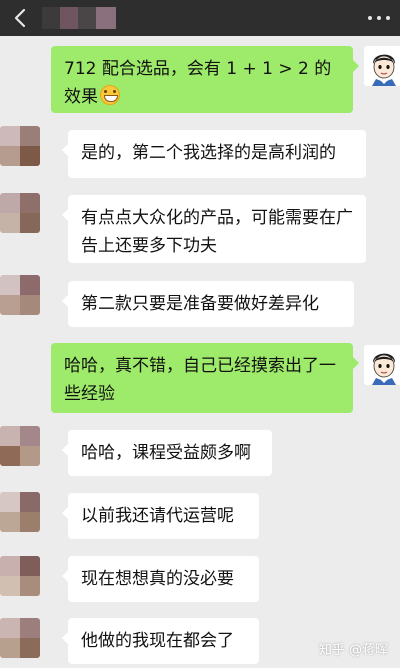 Image resolution: width=400 pixels, height=668 pixels. What do you see at coordinates (208, 153) in the screenshot?
I see `message-text: 是的，第二个我选择的是高利润的` at bounding box center [208, 153].